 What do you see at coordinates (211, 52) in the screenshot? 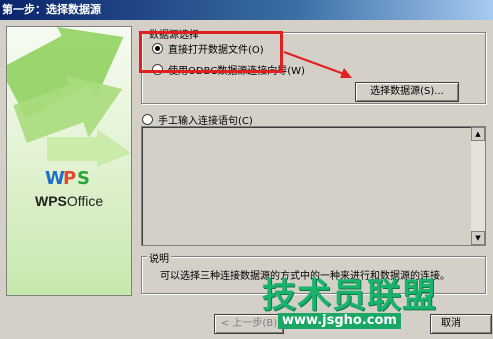
I see `annotation-highlight-box` at bounding box center [211, 52].